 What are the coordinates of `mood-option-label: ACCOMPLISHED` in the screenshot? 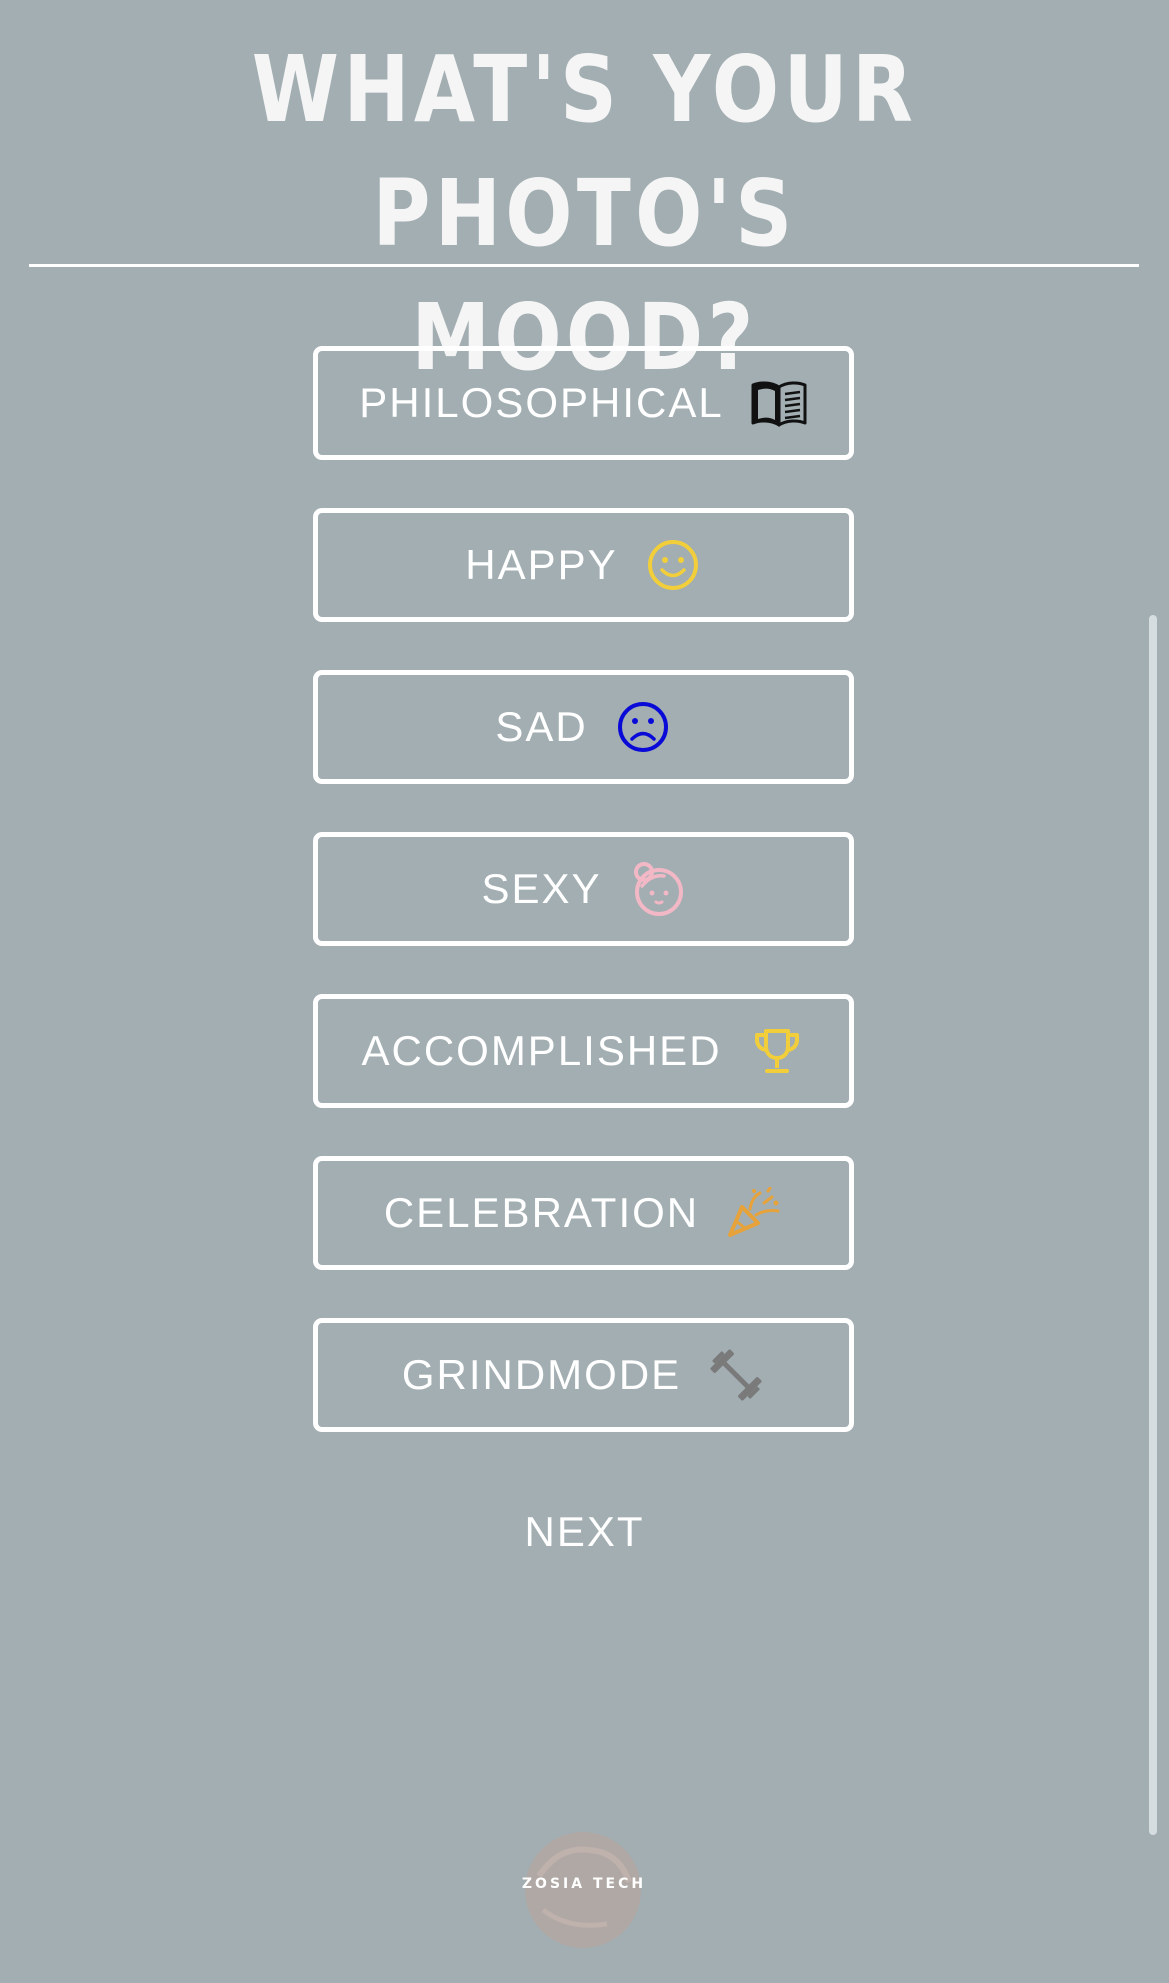 It's located at (541, 1050).